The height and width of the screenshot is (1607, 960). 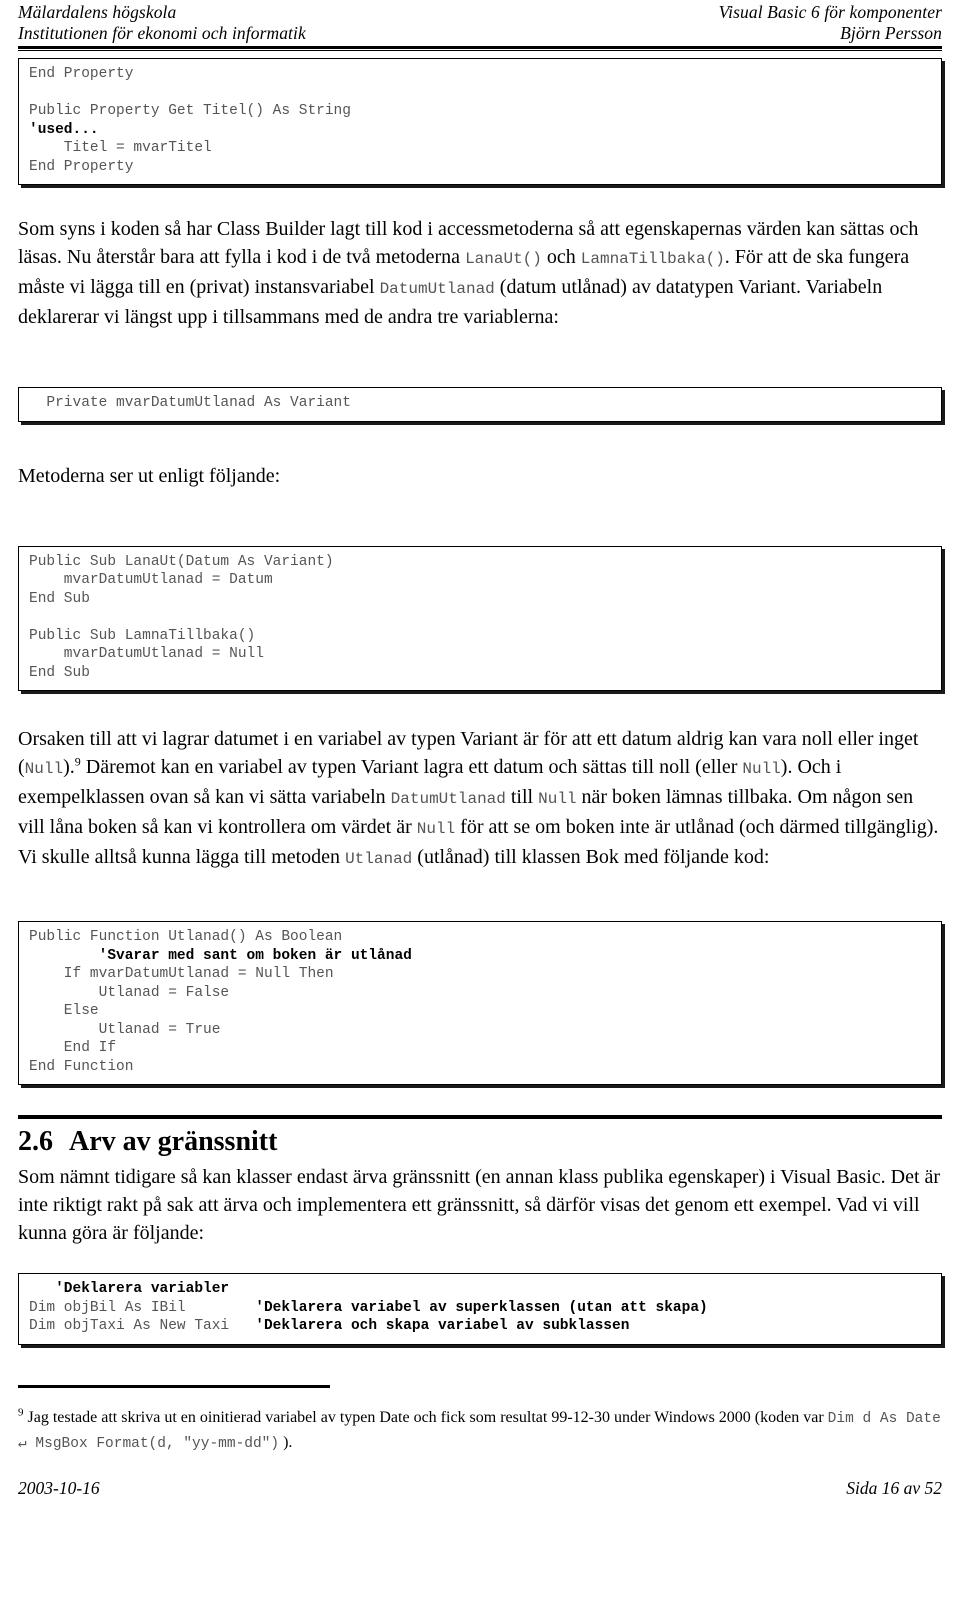 What do you see at coordinates (480, 404) in the screenshot?
I see `code-block-private-variable: Private mvarDatumUtlanad As Variant` at bounding box center [480, 404].